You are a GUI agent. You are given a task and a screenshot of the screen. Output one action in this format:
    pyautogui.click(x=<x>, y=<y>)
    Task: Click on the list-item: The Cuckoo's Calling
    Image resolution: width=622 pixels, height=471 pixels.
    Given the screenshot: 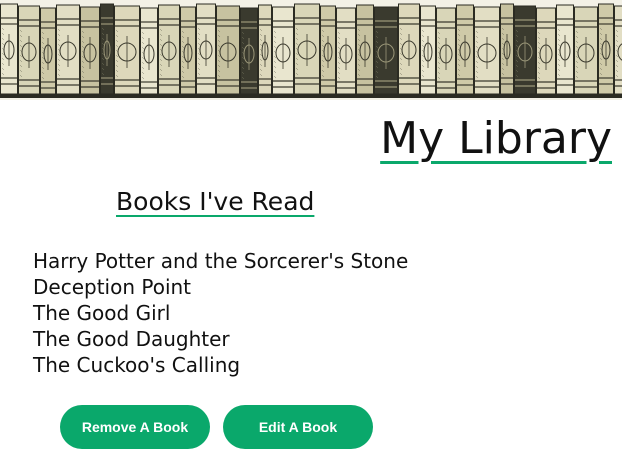 What is the action you would take?
    pyautogui.click(x=137, y=365)
    